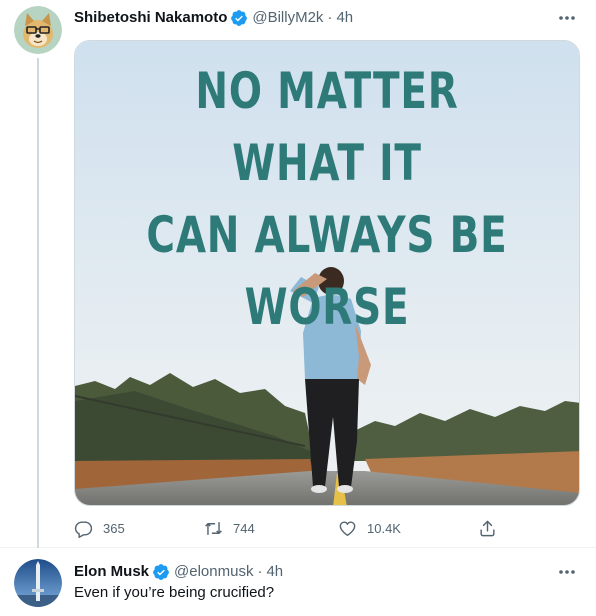  Describe the element at coordinates (114, 528) in the screenshot. I see `reply-count: 365` at that location.